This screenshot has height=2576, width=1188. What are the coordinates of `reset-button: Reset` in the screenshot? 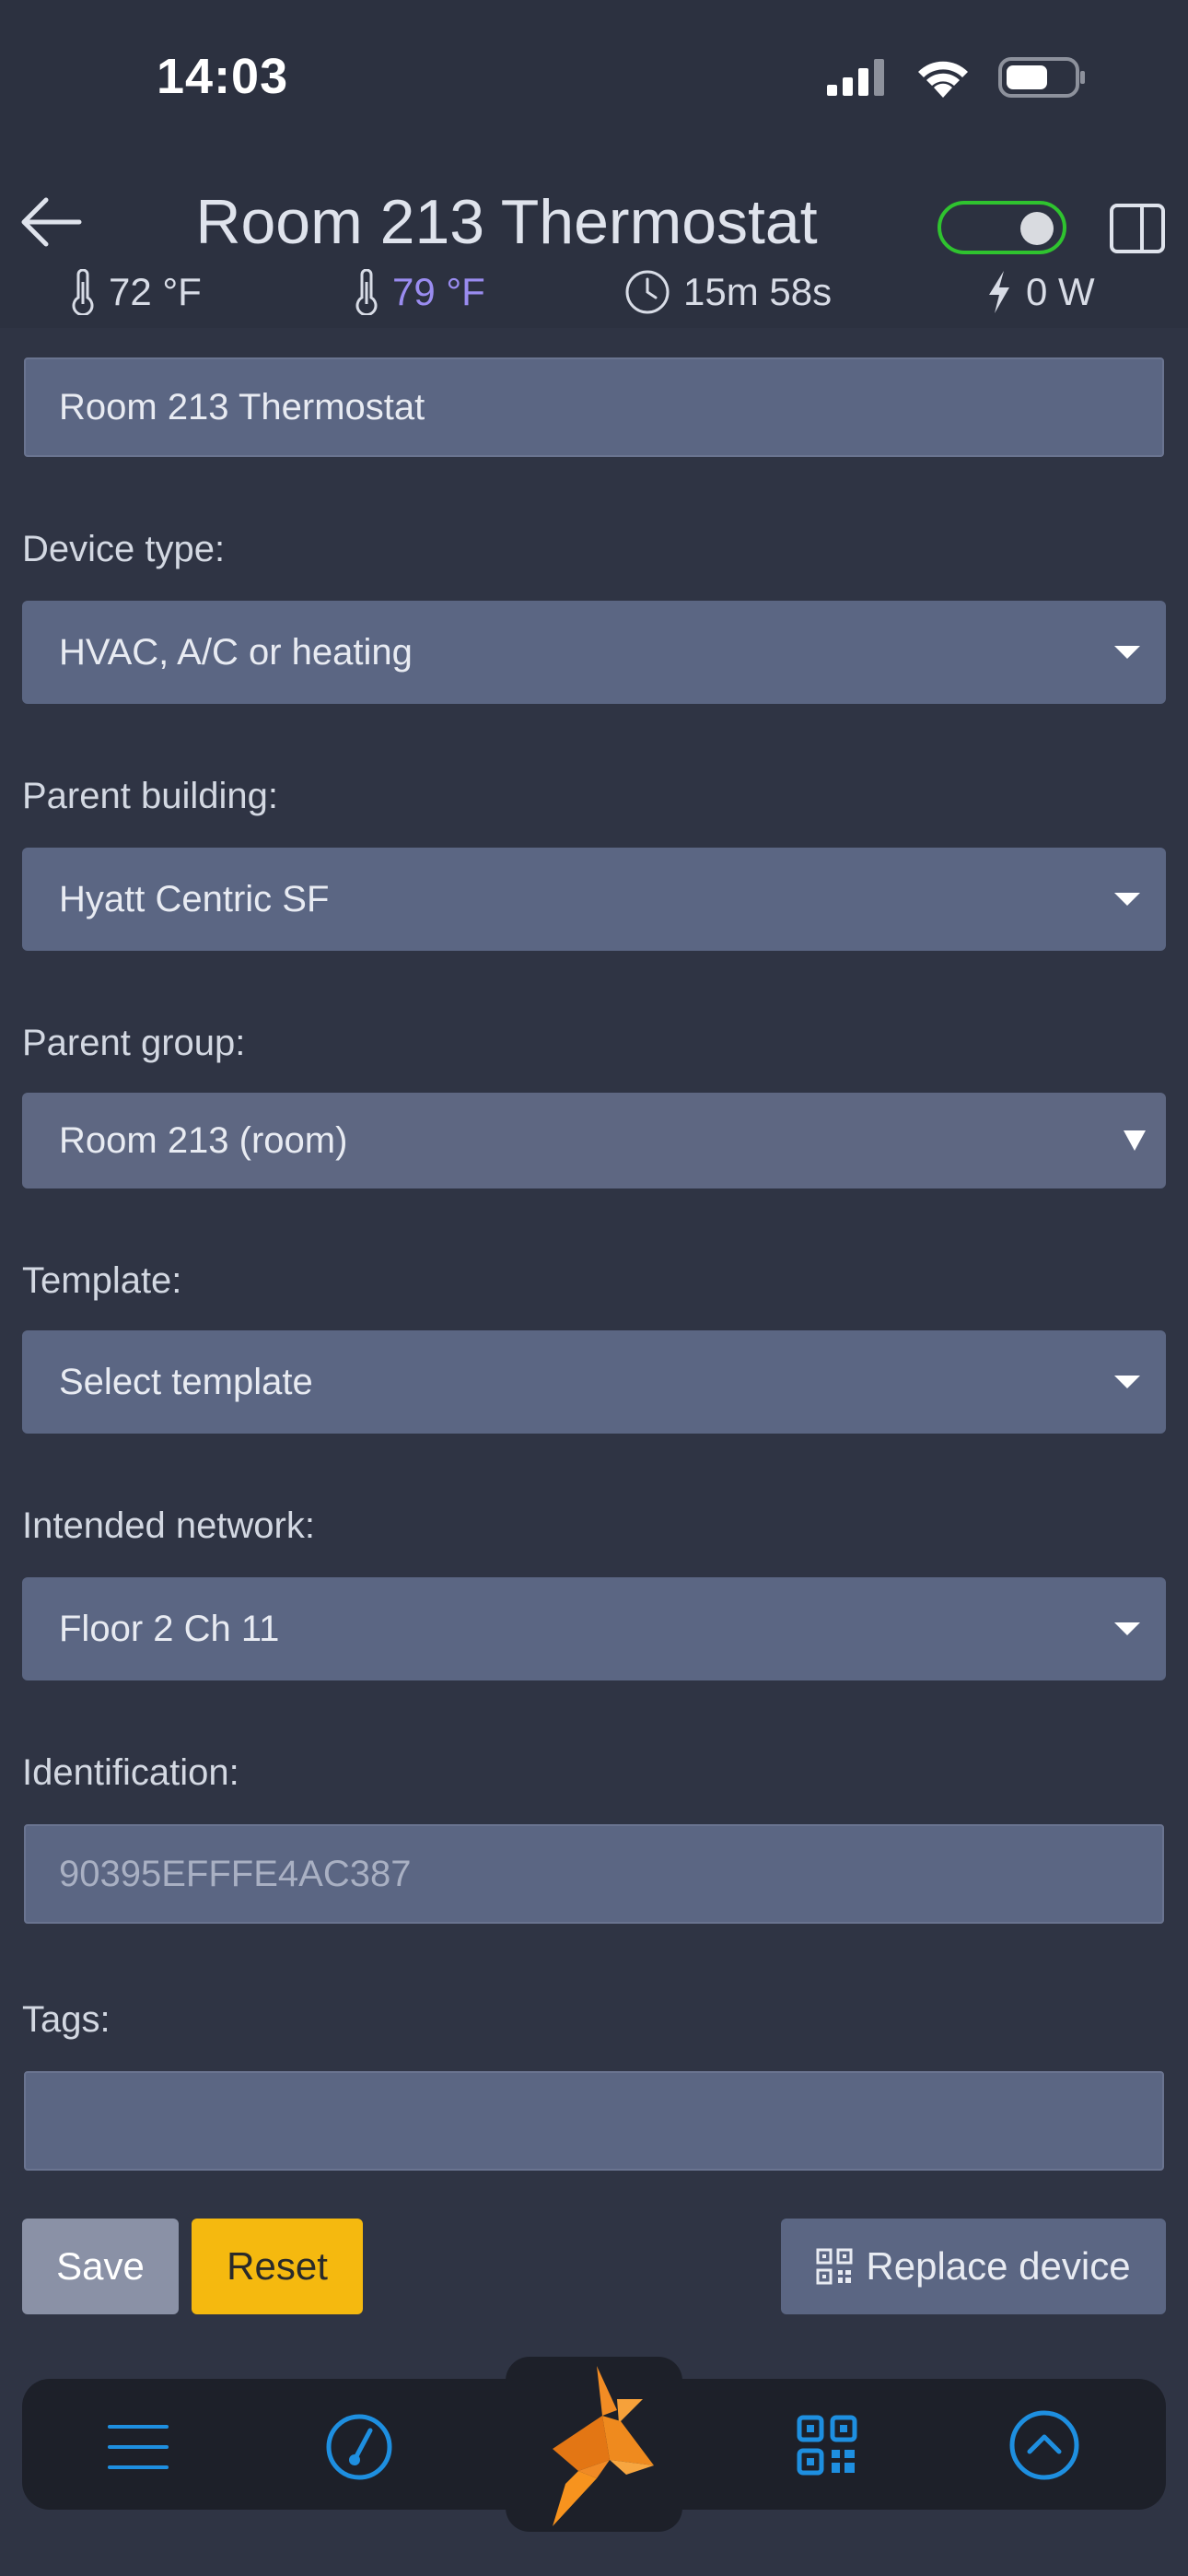 It's located at (277, 2266).